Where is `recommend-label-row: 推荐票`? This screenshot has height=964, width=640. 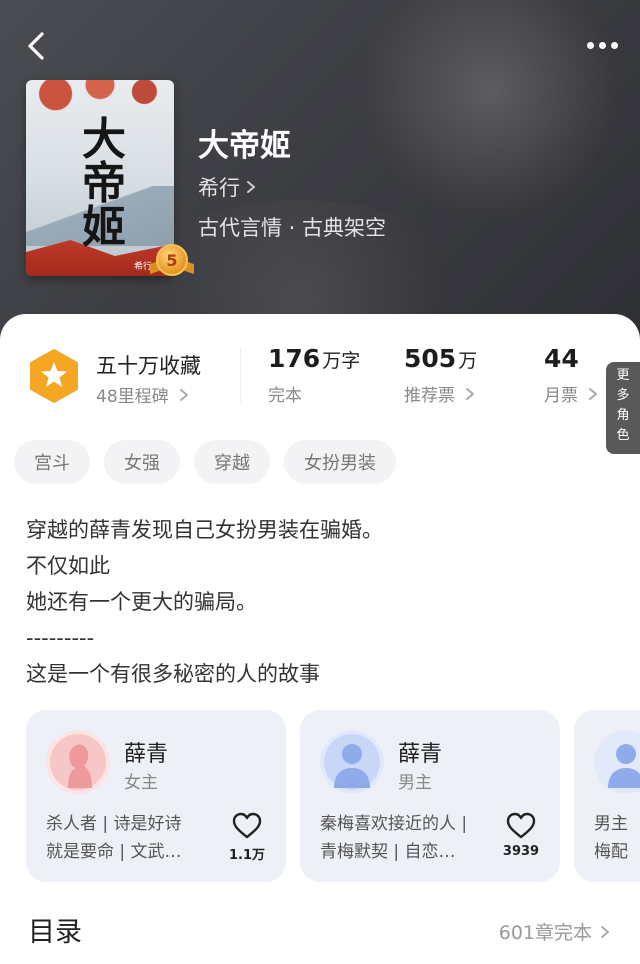 recommend-label-row: 推荐票 is located at coordinates (440, 393).